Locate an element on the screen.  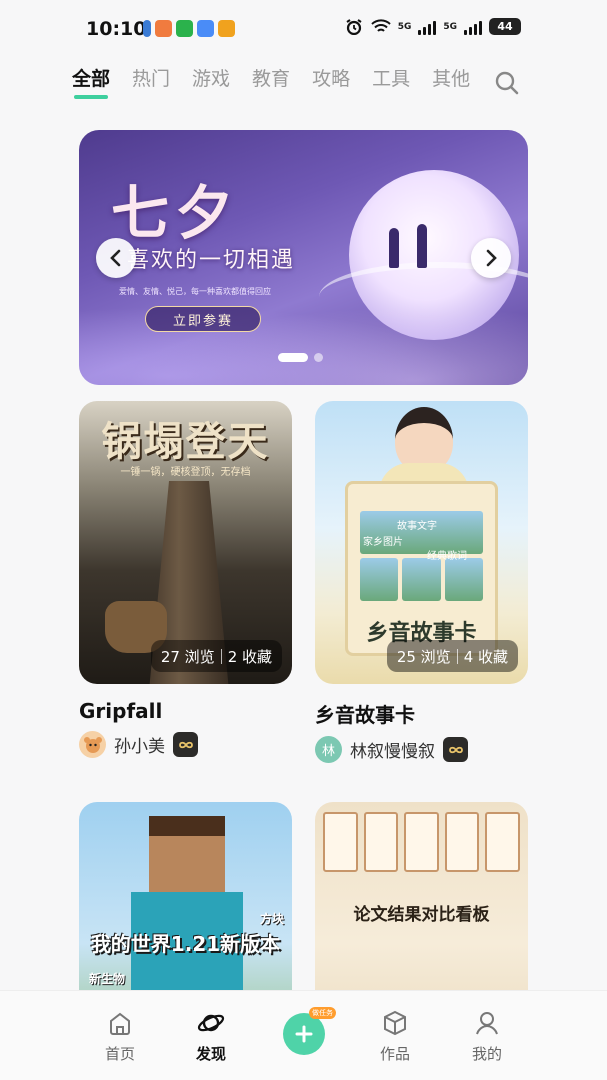
tab-games: 游戏 is located at coordinates (211, 81).